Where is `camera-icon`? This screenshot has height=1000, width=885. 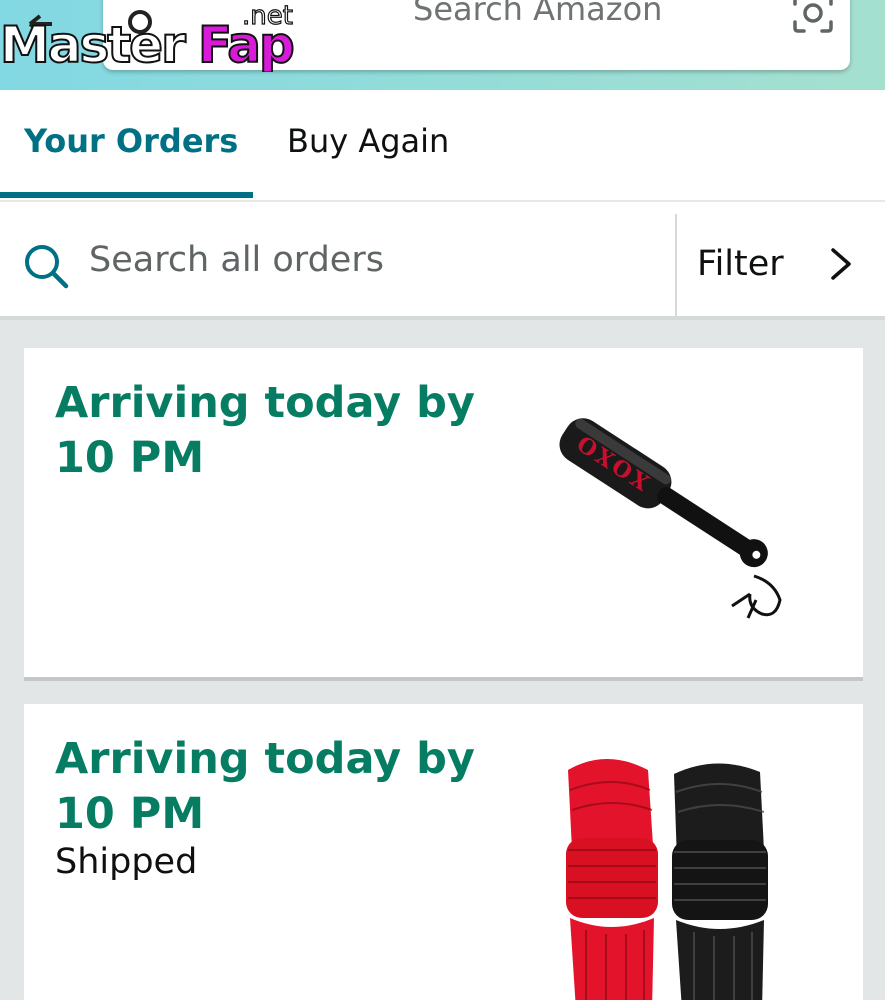
camera-icon is located at coordinates (813, 17).